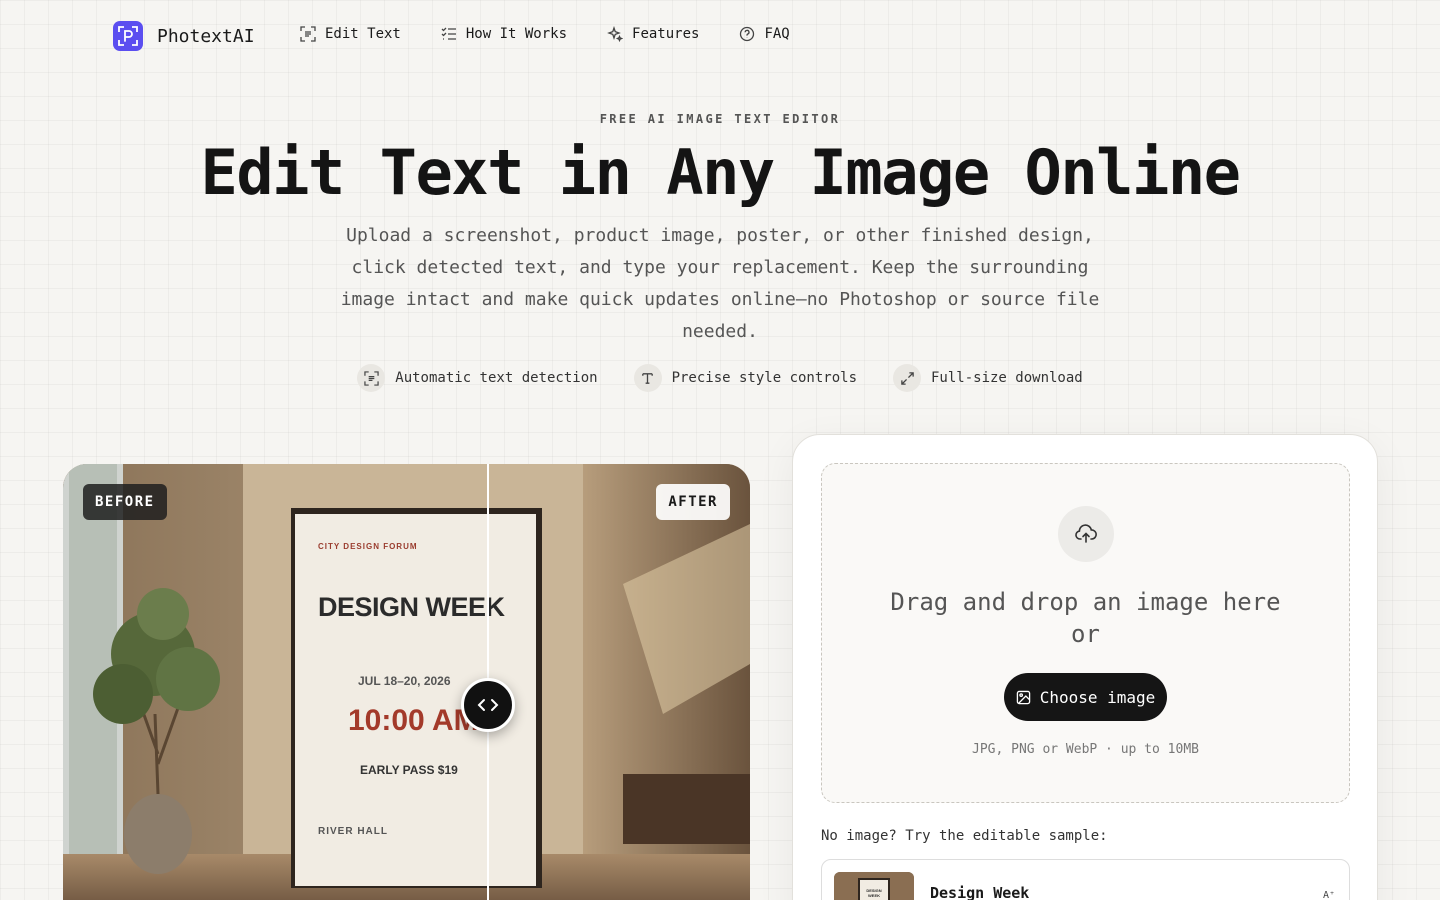  What do you see at coordinates (125, 502) in the screenshot?
I see `before-badge: BEFORE` at bounding box center [125, 502].